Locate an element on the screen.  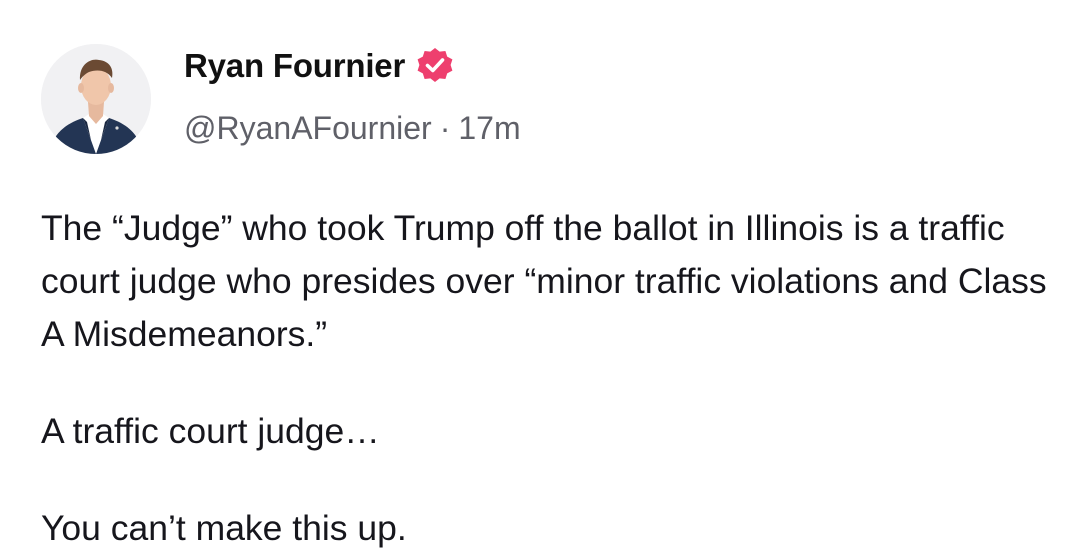
author-name-row: Ryan Fournier is located at coordinates (319, 66).